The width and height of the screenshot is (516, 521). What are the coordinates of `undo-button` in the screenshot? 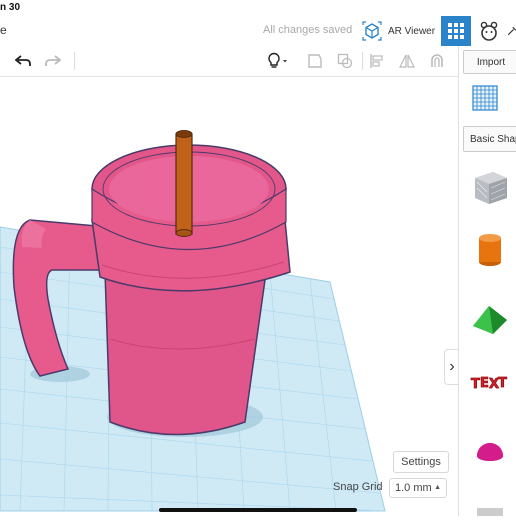 It's located at (23, 61).